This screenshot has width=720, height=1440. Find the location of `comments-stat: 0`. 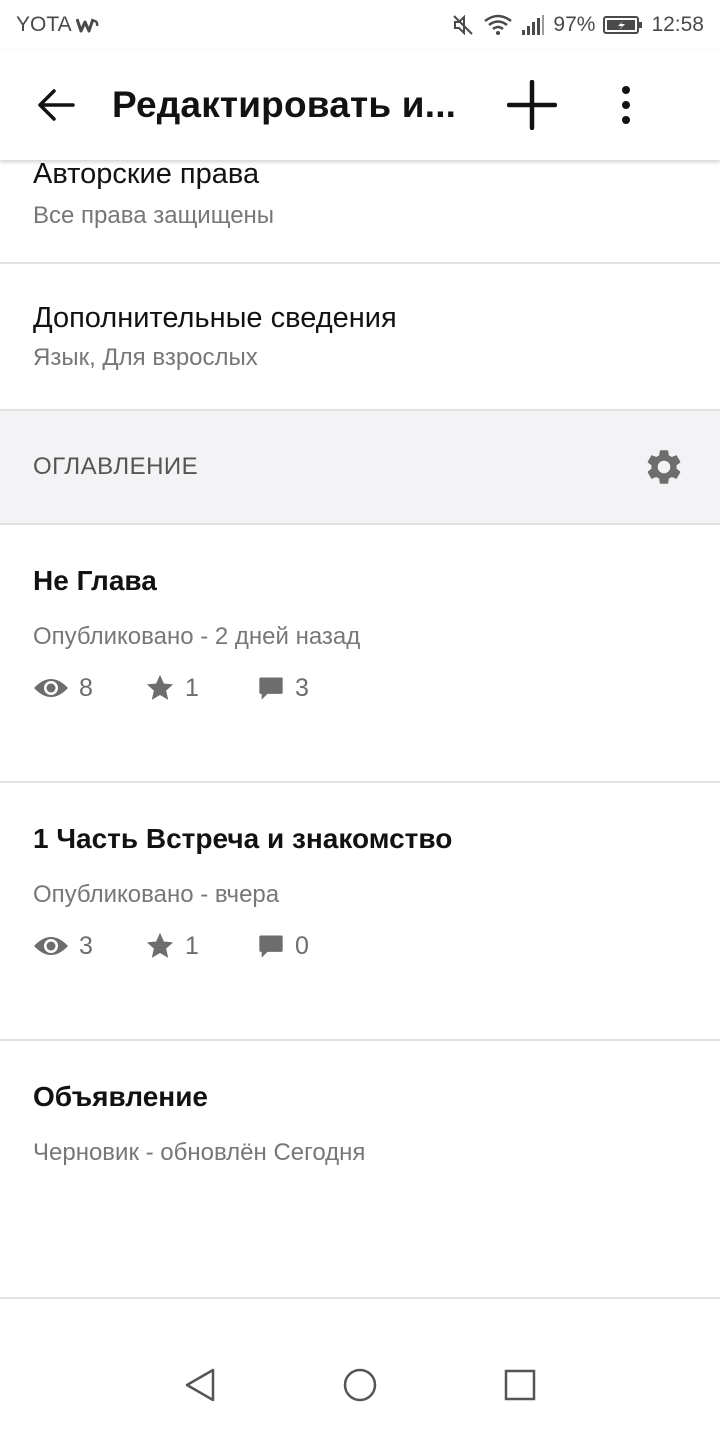

comments-stat: 0 is located at coordinates (283, 946).